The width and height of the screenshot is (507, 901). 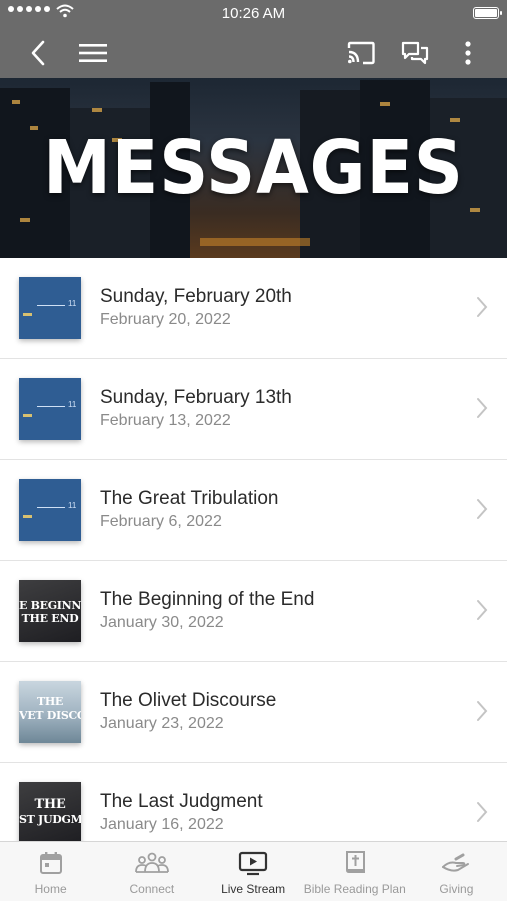 I want to click on tab-bible-reading-plan: Bible Reading Plan, so click(x=355, y=871).